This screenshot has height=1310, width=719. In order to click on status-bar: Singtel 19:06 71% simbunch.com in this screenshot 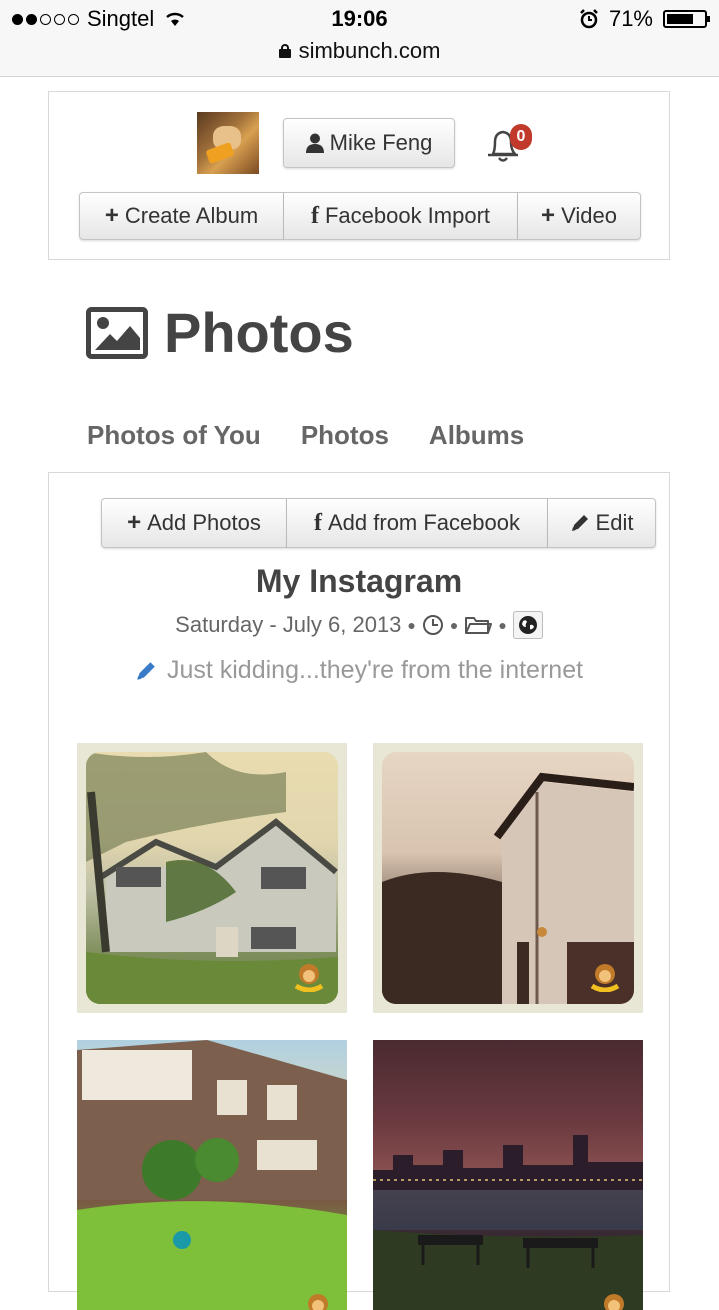, I will do `click(359, 38)`.